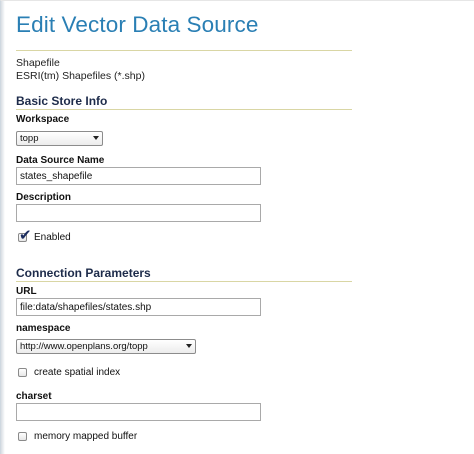 The width and height of the screenshot is (474, 454). I want to click on spatial-index-checkbox-row: create spatial index, so click(76, 374).